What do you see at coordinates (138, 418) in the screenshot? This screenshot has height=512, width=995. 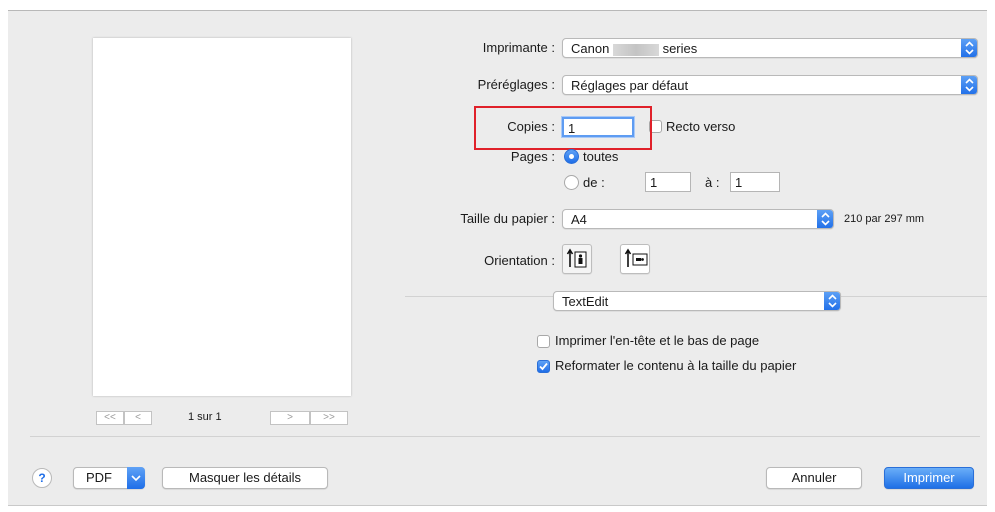 I see `prev-page-button: <` at bounding box center [138, 418].